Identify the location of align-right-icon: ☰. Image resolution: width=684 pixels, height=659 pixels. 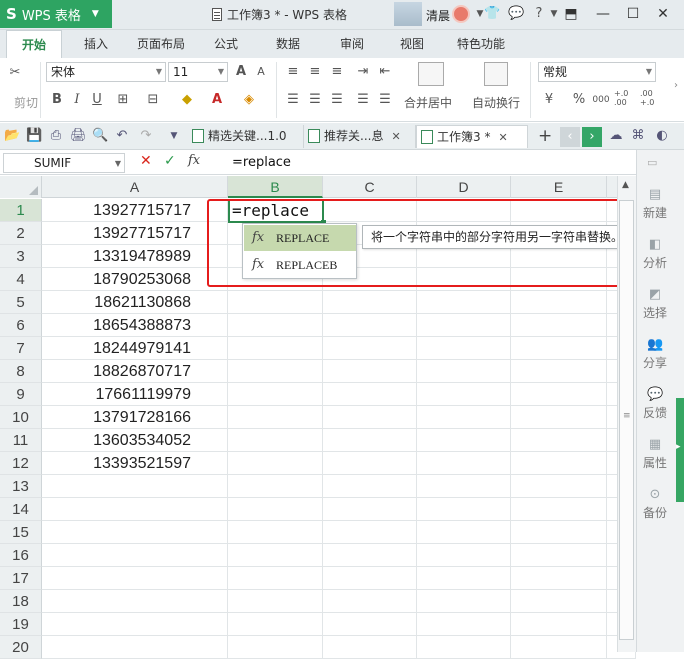
(337, 100).